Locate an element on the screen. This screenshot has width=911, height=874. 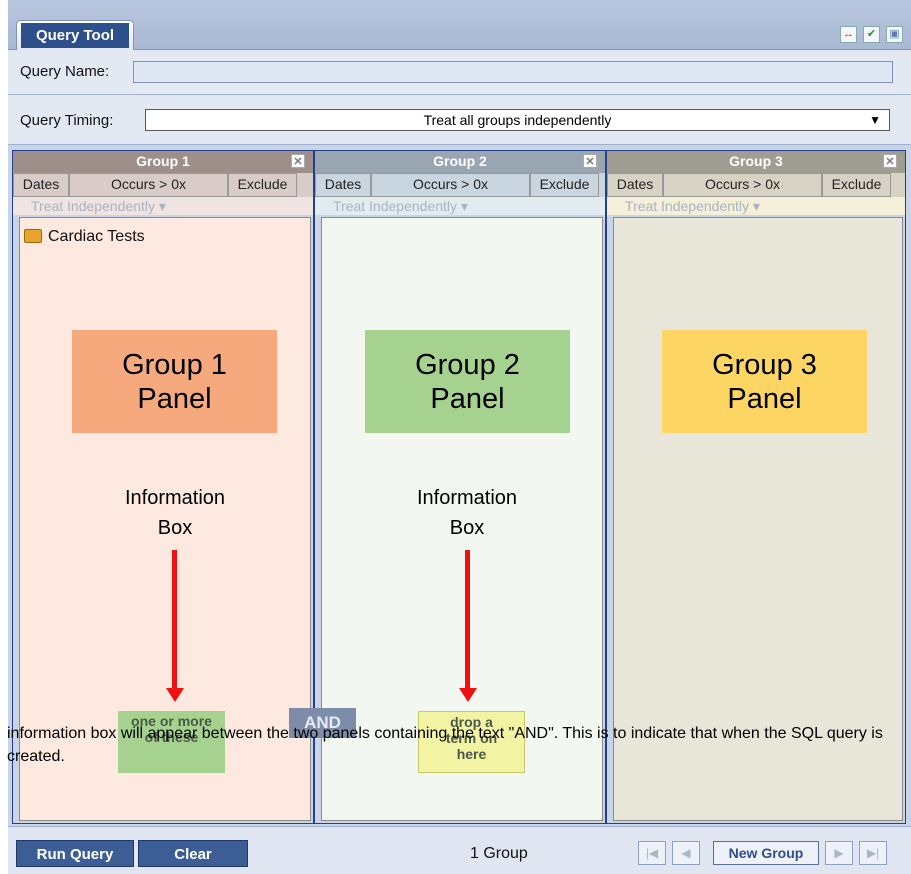
group-1-panel-label: Group 1 Panel is located at coordinates (174, 381).